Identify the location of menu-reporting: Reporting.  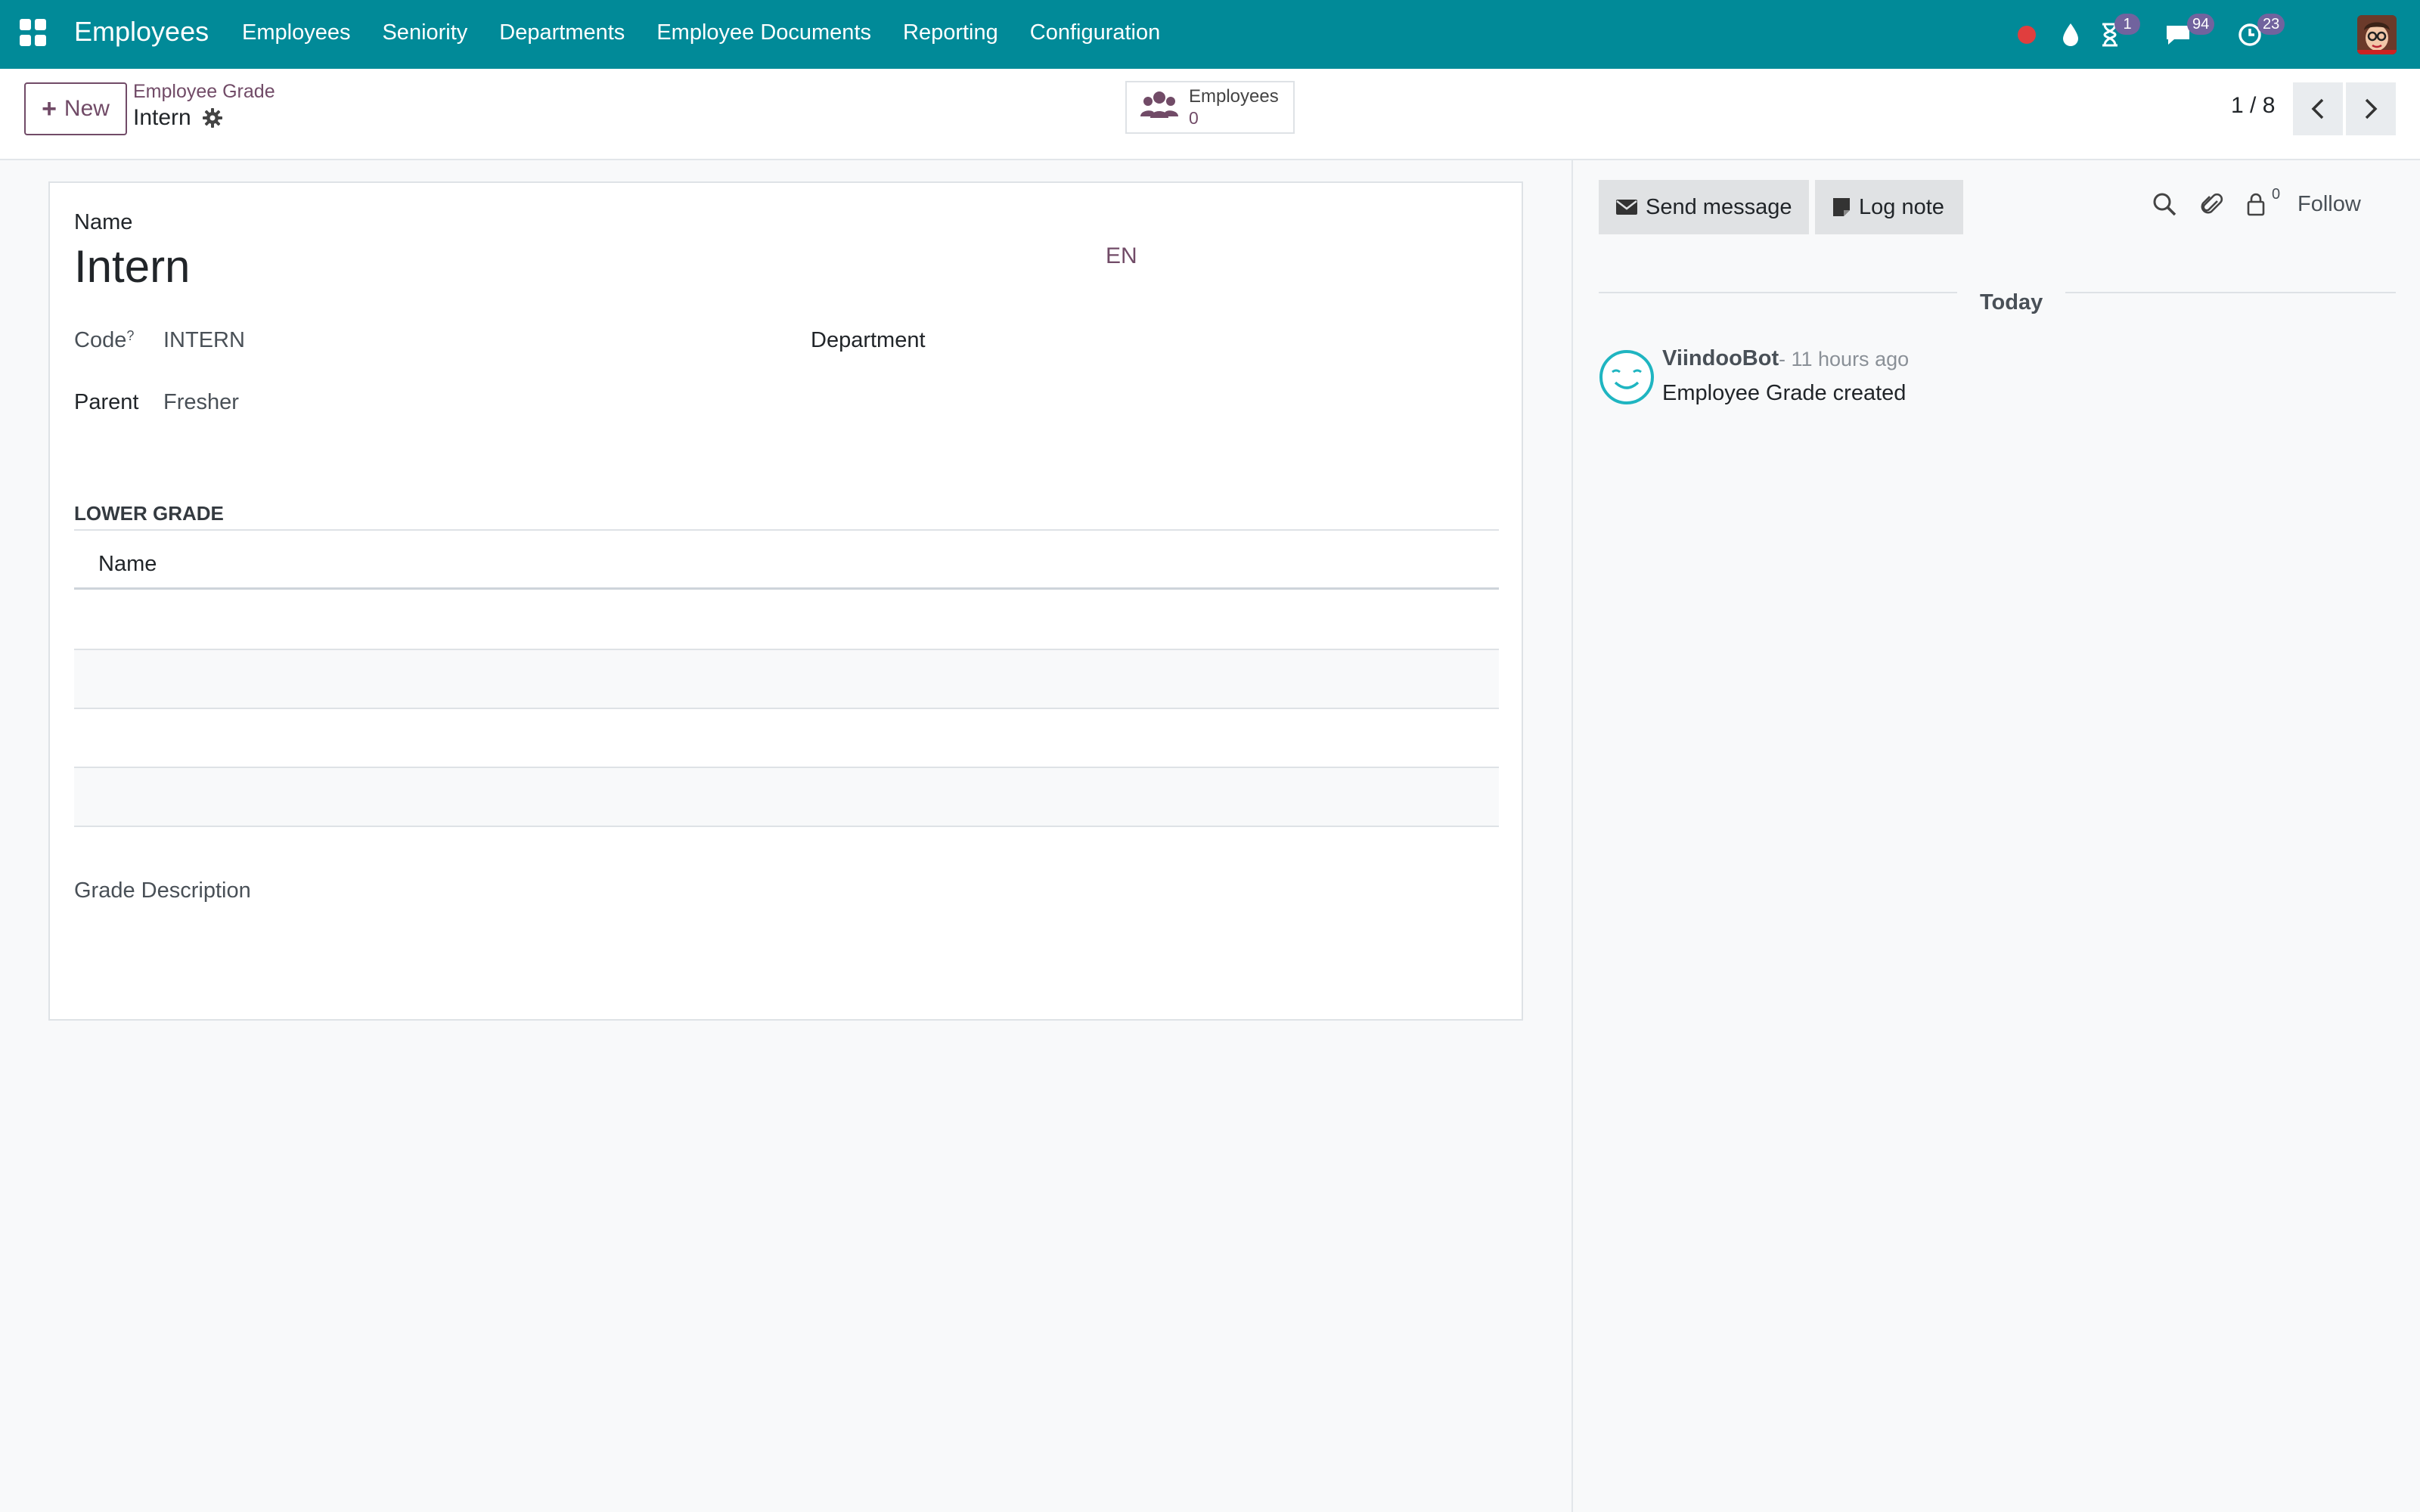
(950, 32).